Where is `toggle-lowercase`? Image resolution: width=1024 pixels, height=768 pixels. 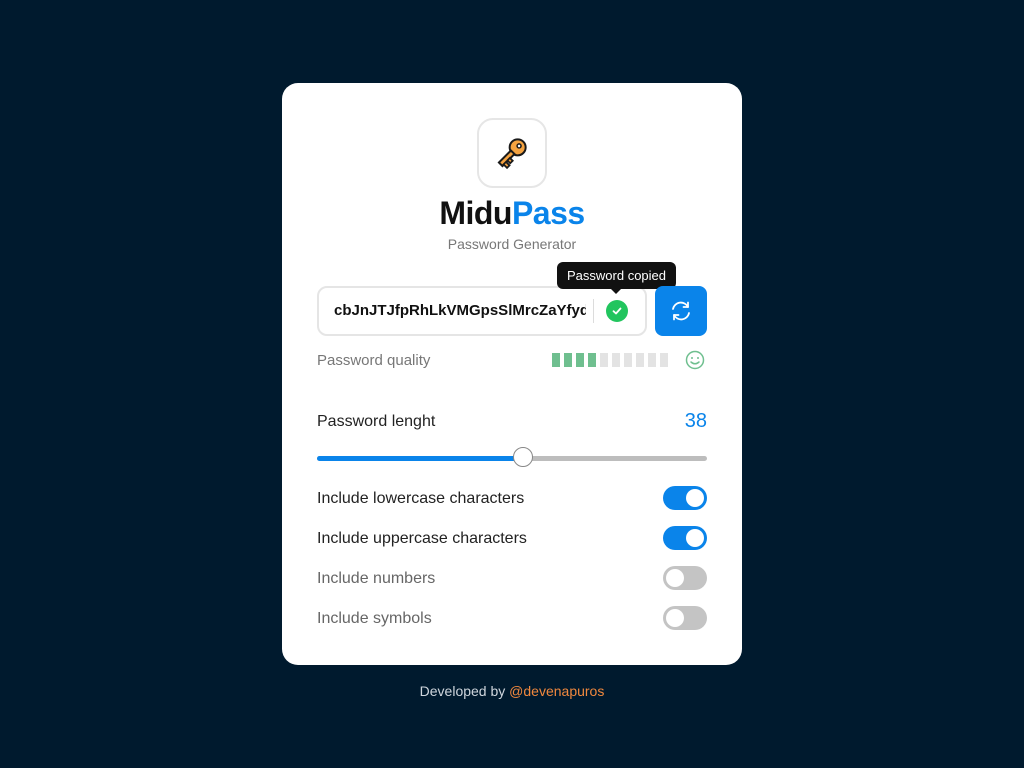
toggle-lowercase is located at coordinates (685, 498).